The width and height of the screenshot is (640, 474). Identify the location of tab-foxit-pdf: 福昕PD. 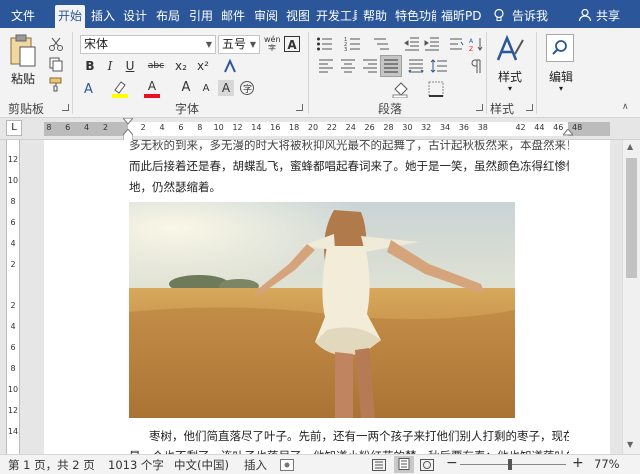
(460, 16).